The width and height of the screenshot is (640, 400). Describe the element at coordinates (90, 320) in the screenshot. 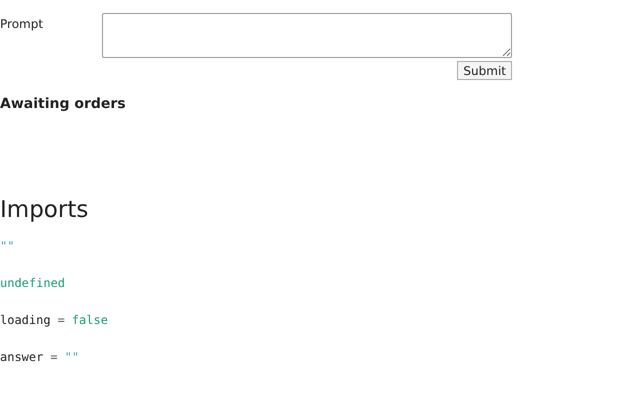

I see `variable-value: false` at that location.